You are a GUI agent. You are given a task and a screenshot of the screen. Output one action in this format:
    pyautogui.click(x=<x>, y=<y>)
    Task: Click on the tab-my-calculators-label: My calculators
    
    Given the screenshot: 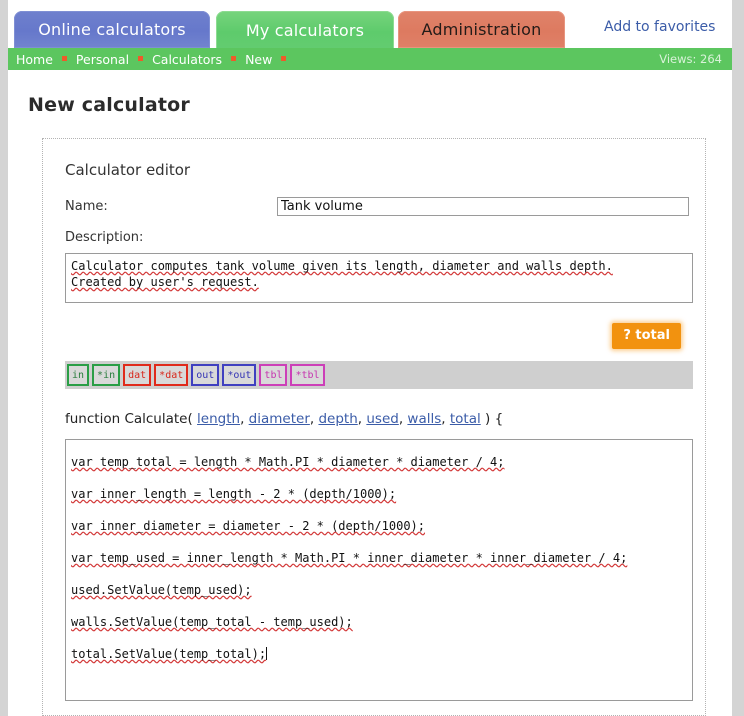 What is the action you would take?
    pyautogui.click(x=305, y=30)
    